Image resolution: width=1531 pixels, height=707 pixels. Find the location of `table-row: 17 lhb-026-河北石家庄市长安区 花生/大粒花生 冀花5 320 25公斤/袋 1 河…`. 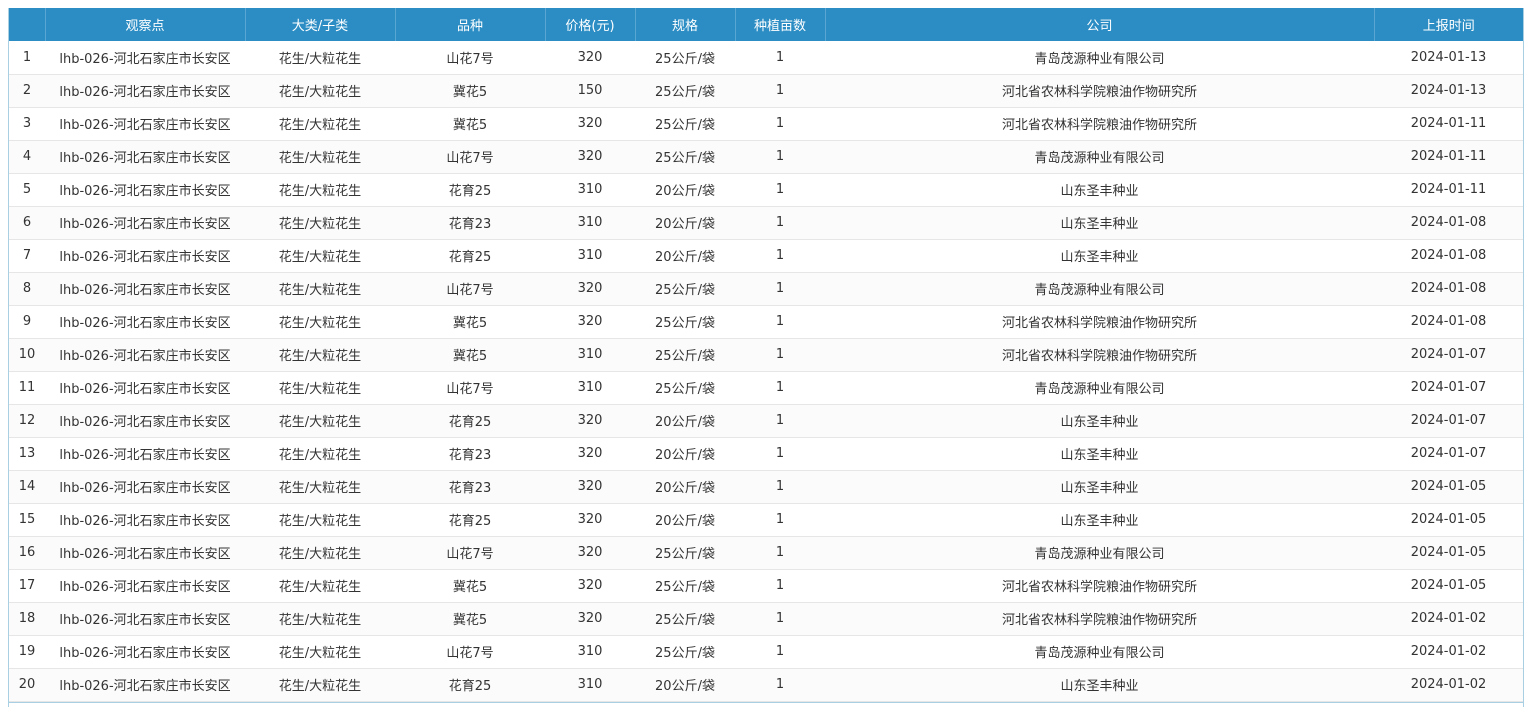

table-row: 17 lhb-026-河北石家庄市长安区 花生/大粒花生 冀花5 320 25公斤/袋 1 河… is located at coordinates (766, 585).